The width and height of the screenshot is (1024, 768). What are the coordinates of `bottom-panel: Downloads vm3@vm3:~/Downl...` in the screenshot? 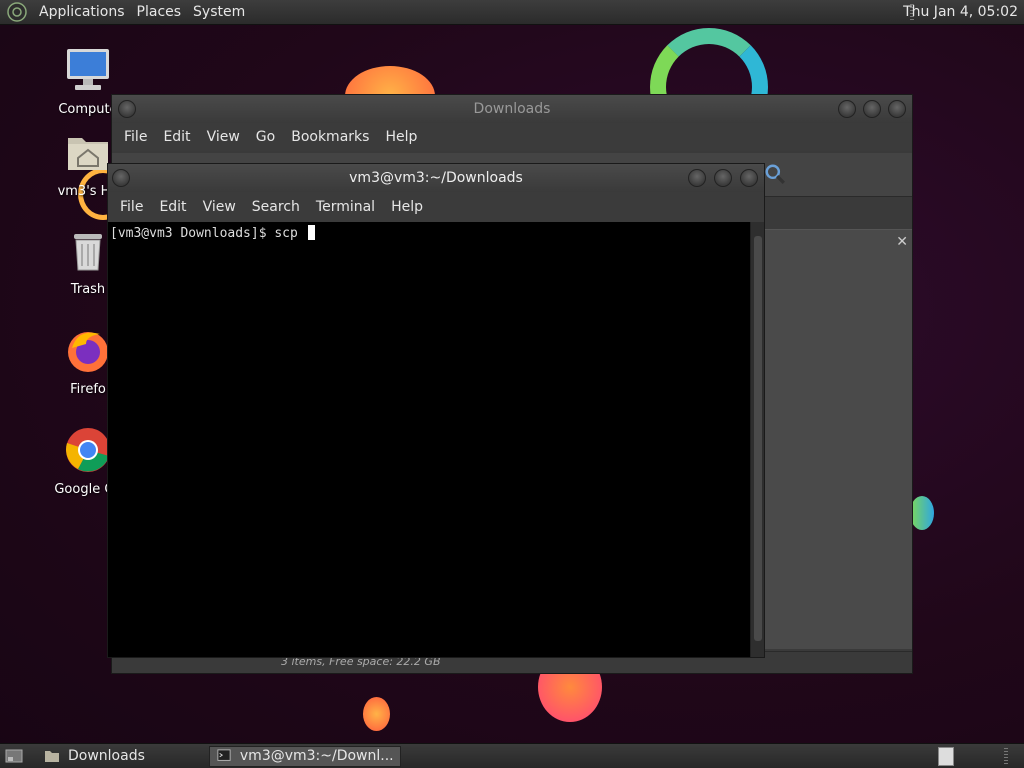 It's located at (512, 755).